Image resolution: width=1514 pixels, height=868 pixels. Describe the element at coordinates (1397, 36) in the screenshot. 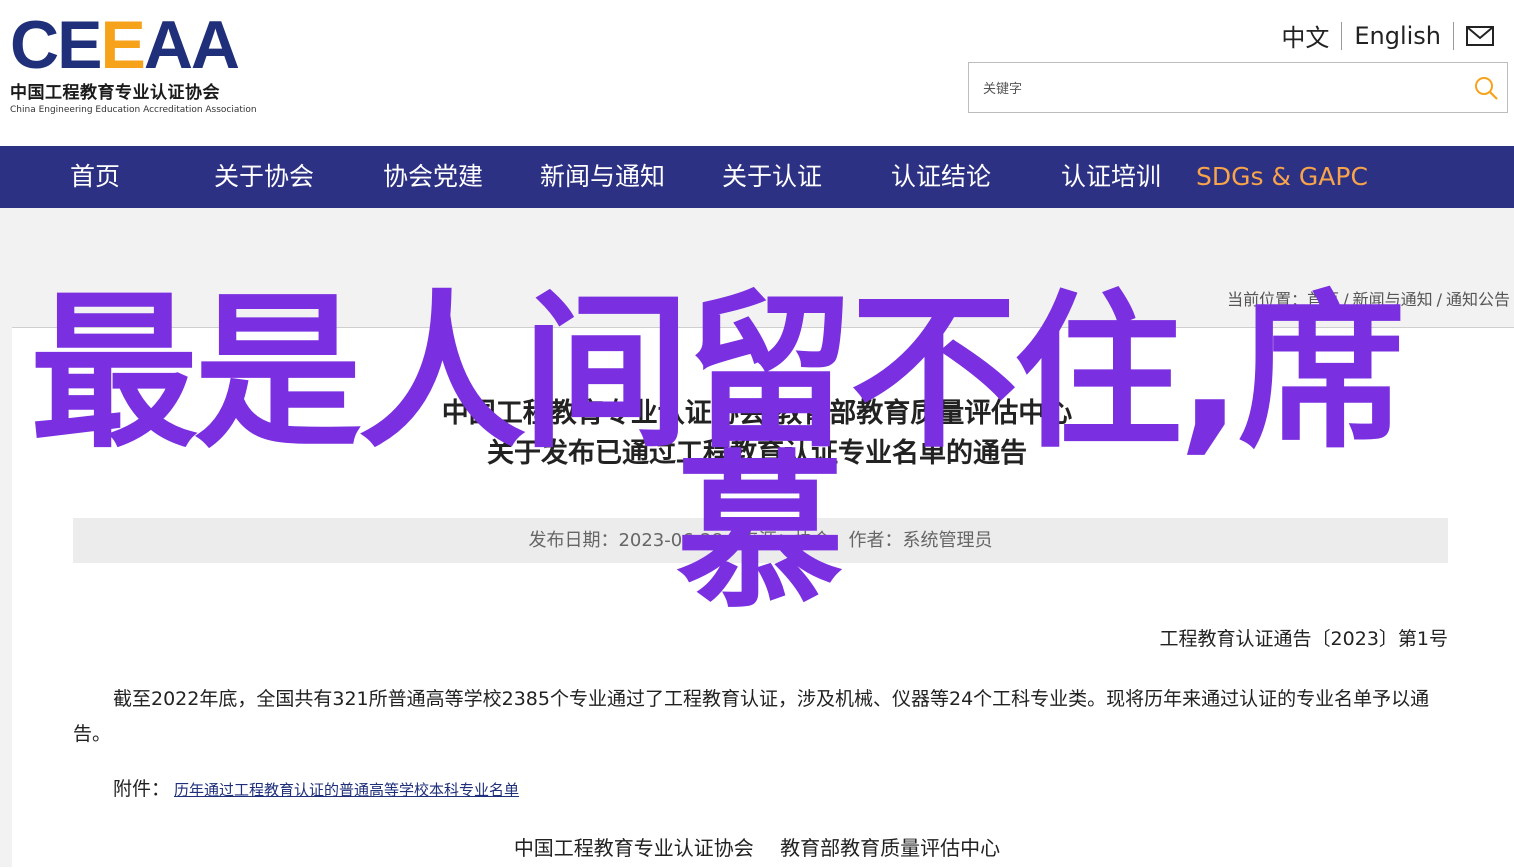

I see `lang-english-link: English` at that location.